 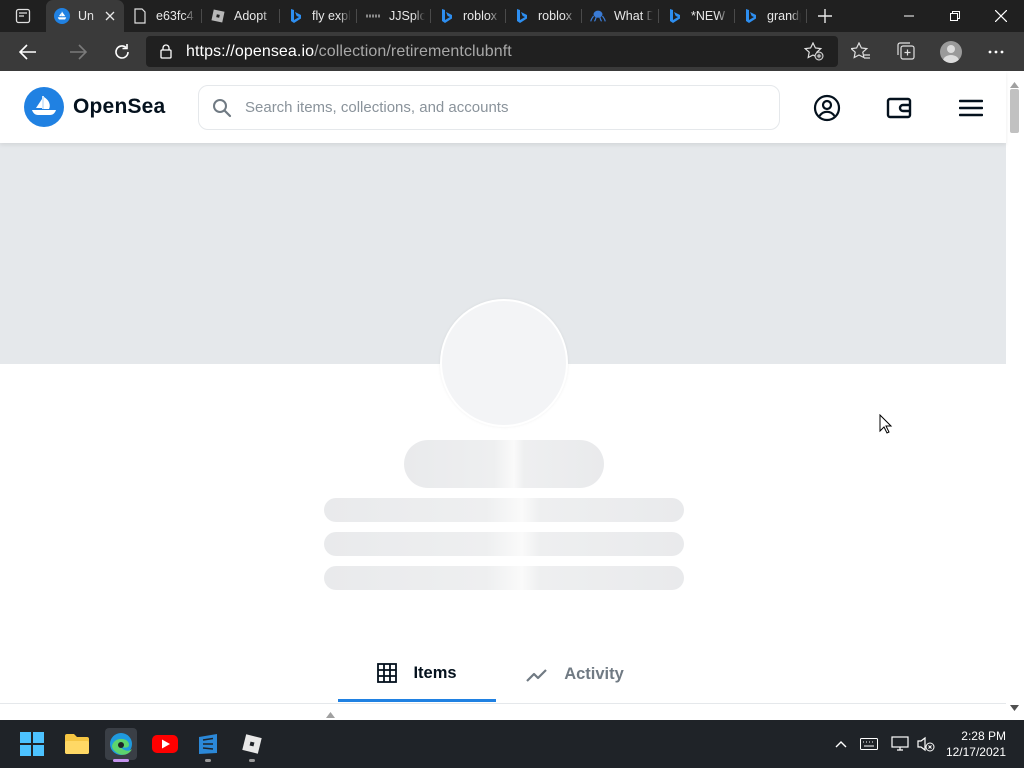 I want to click on wallet-icon, so click(x=899, y=108).